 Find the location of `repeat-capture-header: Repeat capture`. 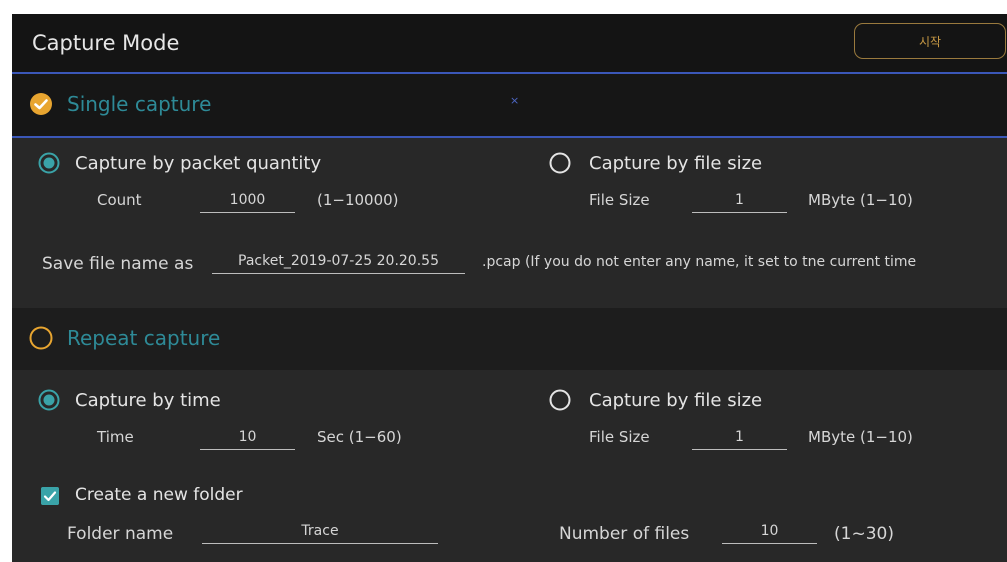

repeat-capture-header: Repeat capture is located at coordinates (509, 339).